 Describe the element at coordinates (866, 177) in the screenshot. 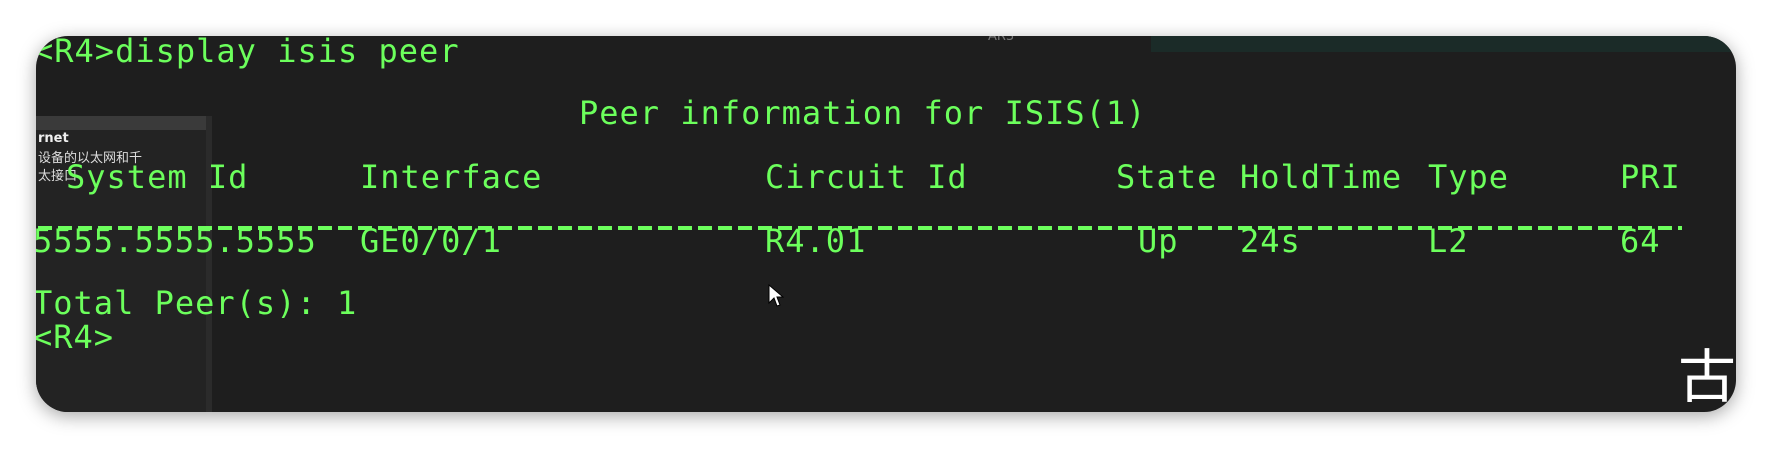

I see `column-header-circuit-id: Circuit Id` at that location.